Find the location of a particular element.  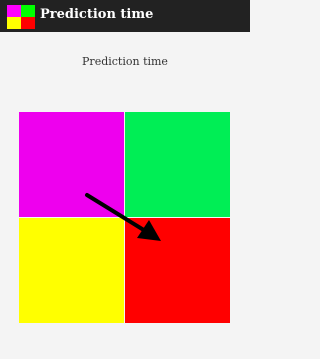

four-color-square-icon is located at coordinates (21, 17).